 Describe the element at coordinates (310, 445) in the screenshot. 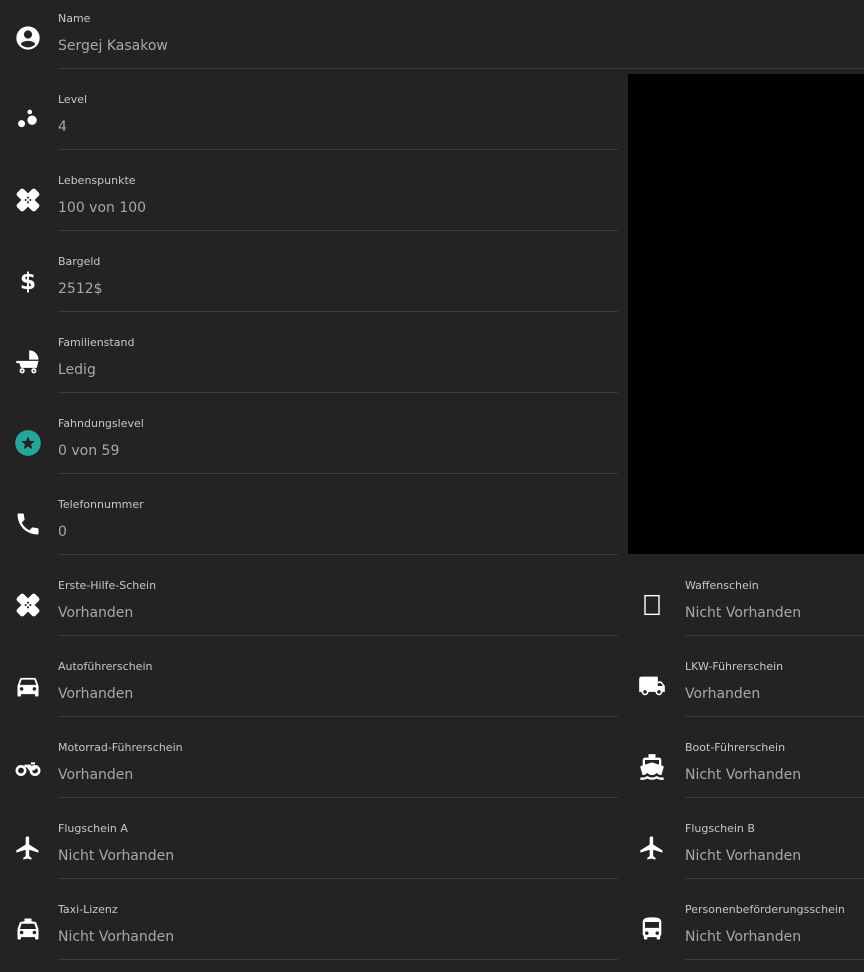

I see `field-wanted: Fahndungslevel 0 von 59` at that location.